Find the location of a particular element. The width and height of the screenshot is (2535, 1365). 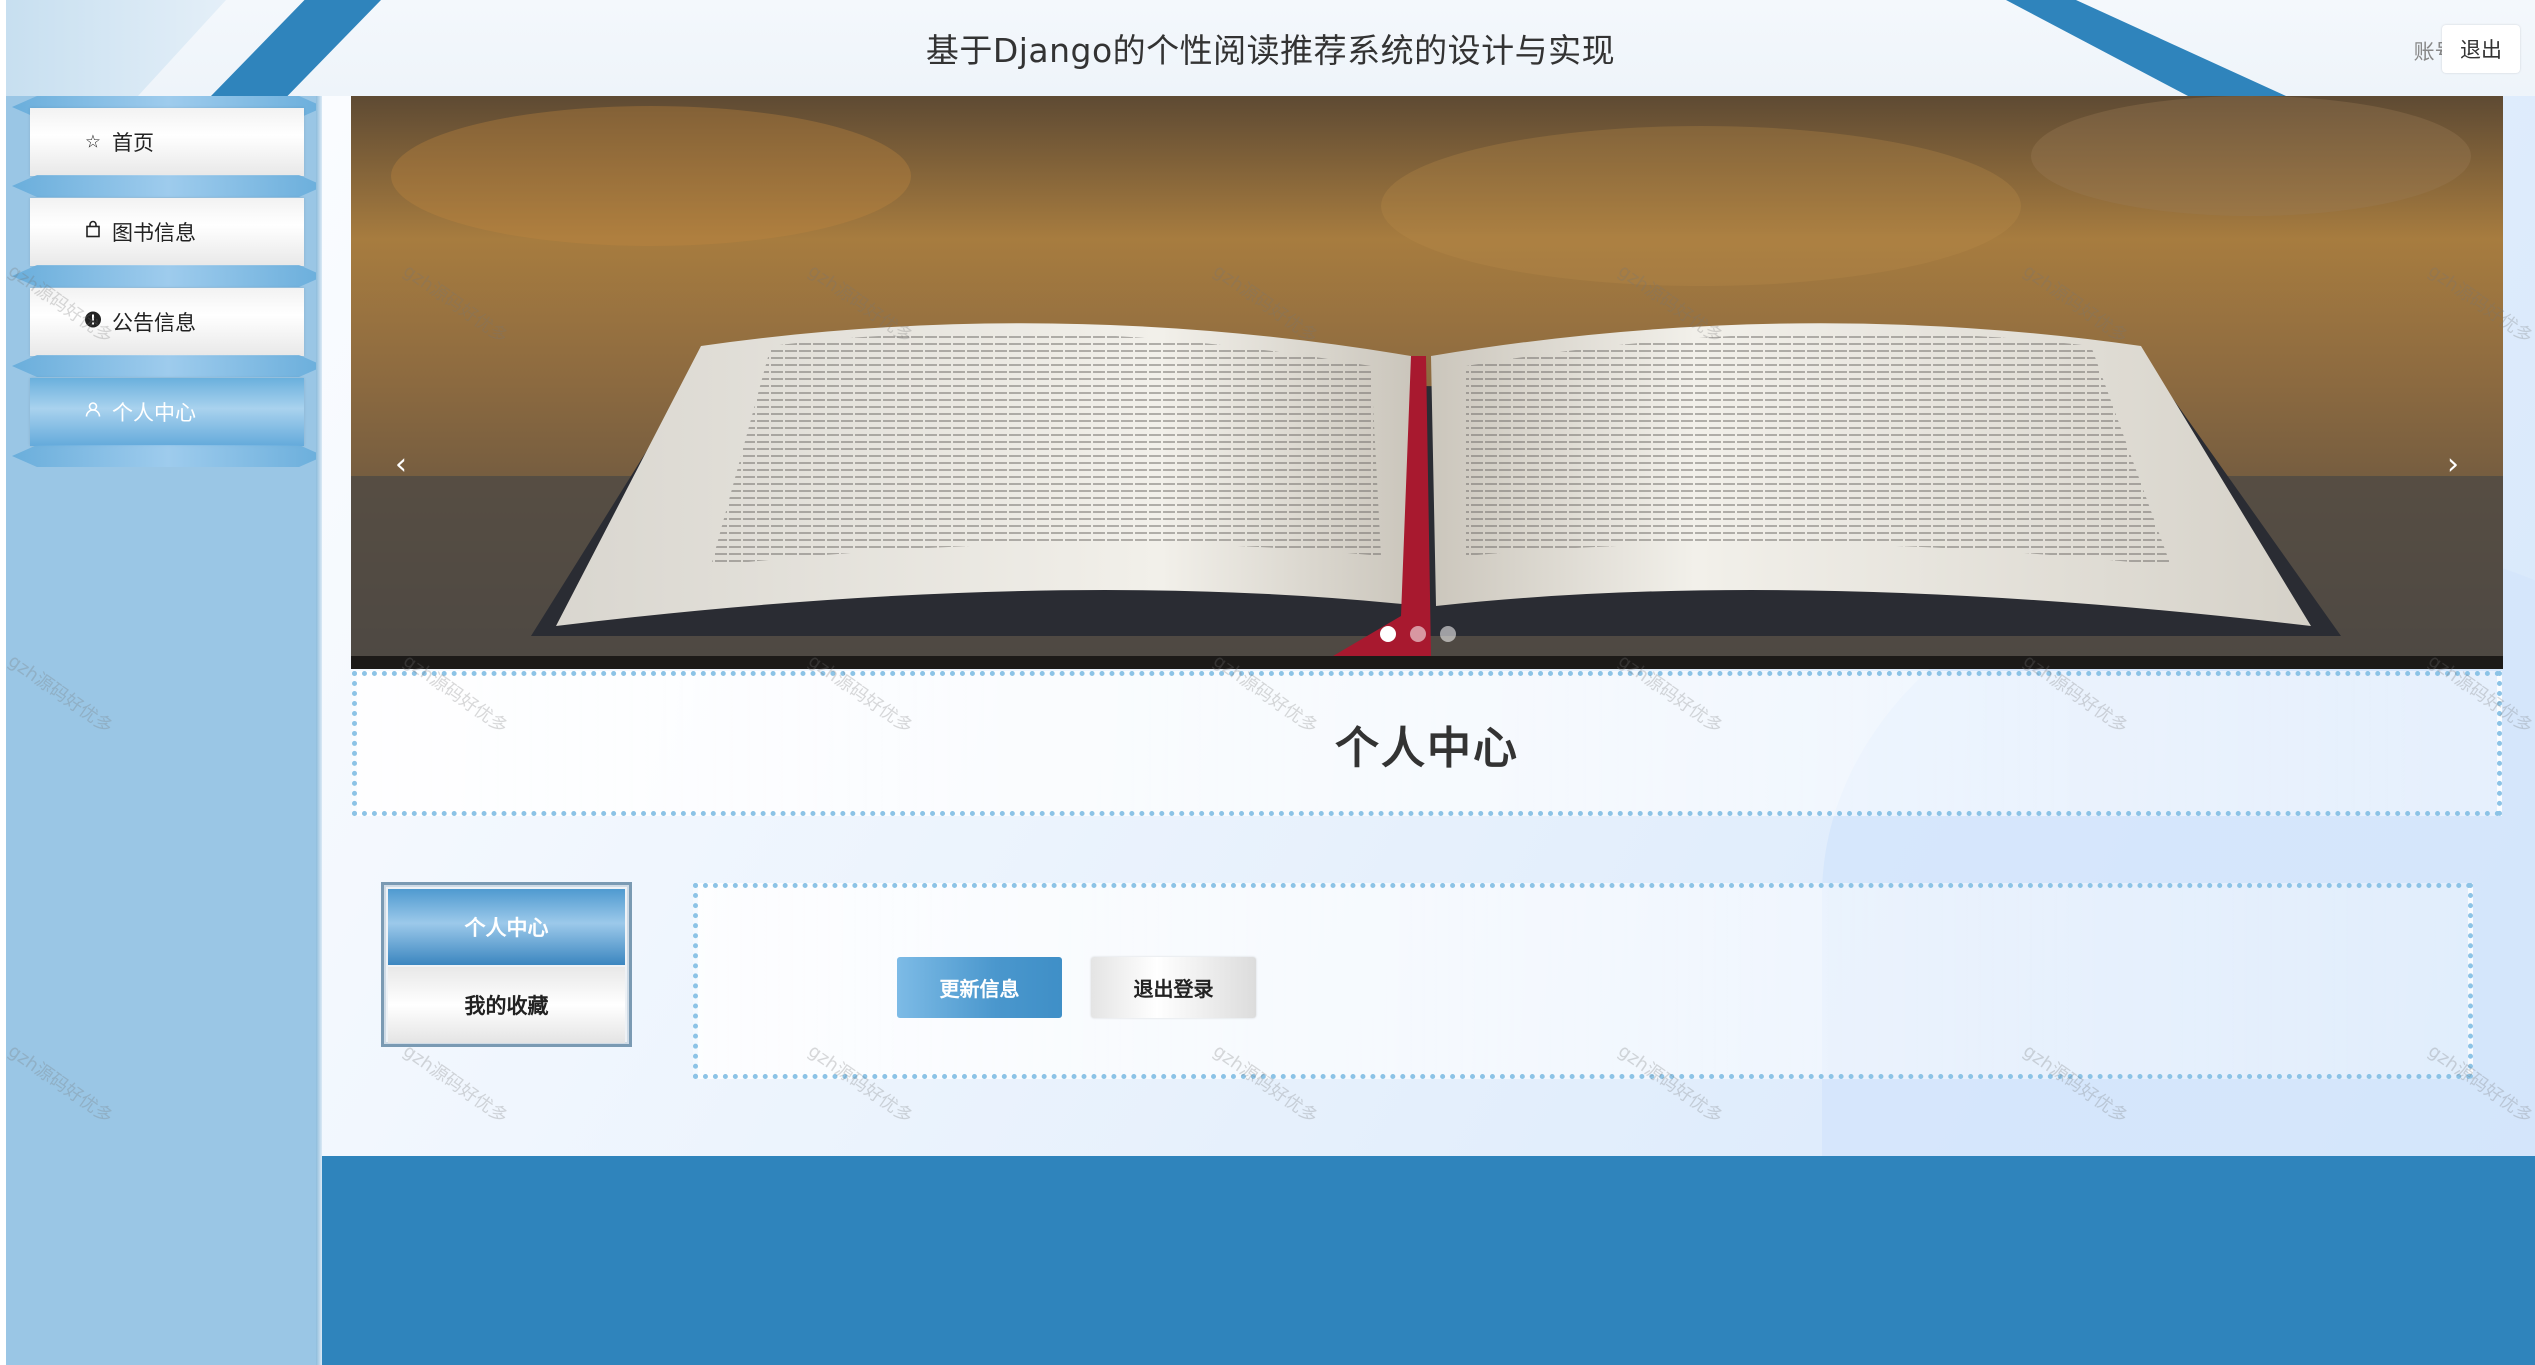

page-title: 个人中心 is located at coordinates (1427, 748).